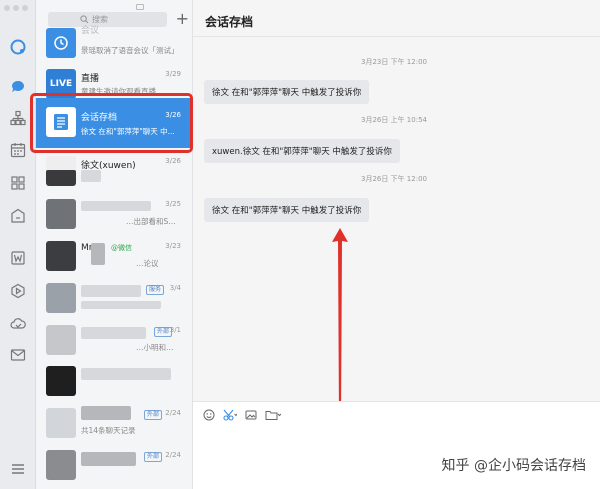  What do you see at coordinates (155, 290) in the screenshot?
I see `item-tag: 服务` at bounding box center [155, 290].